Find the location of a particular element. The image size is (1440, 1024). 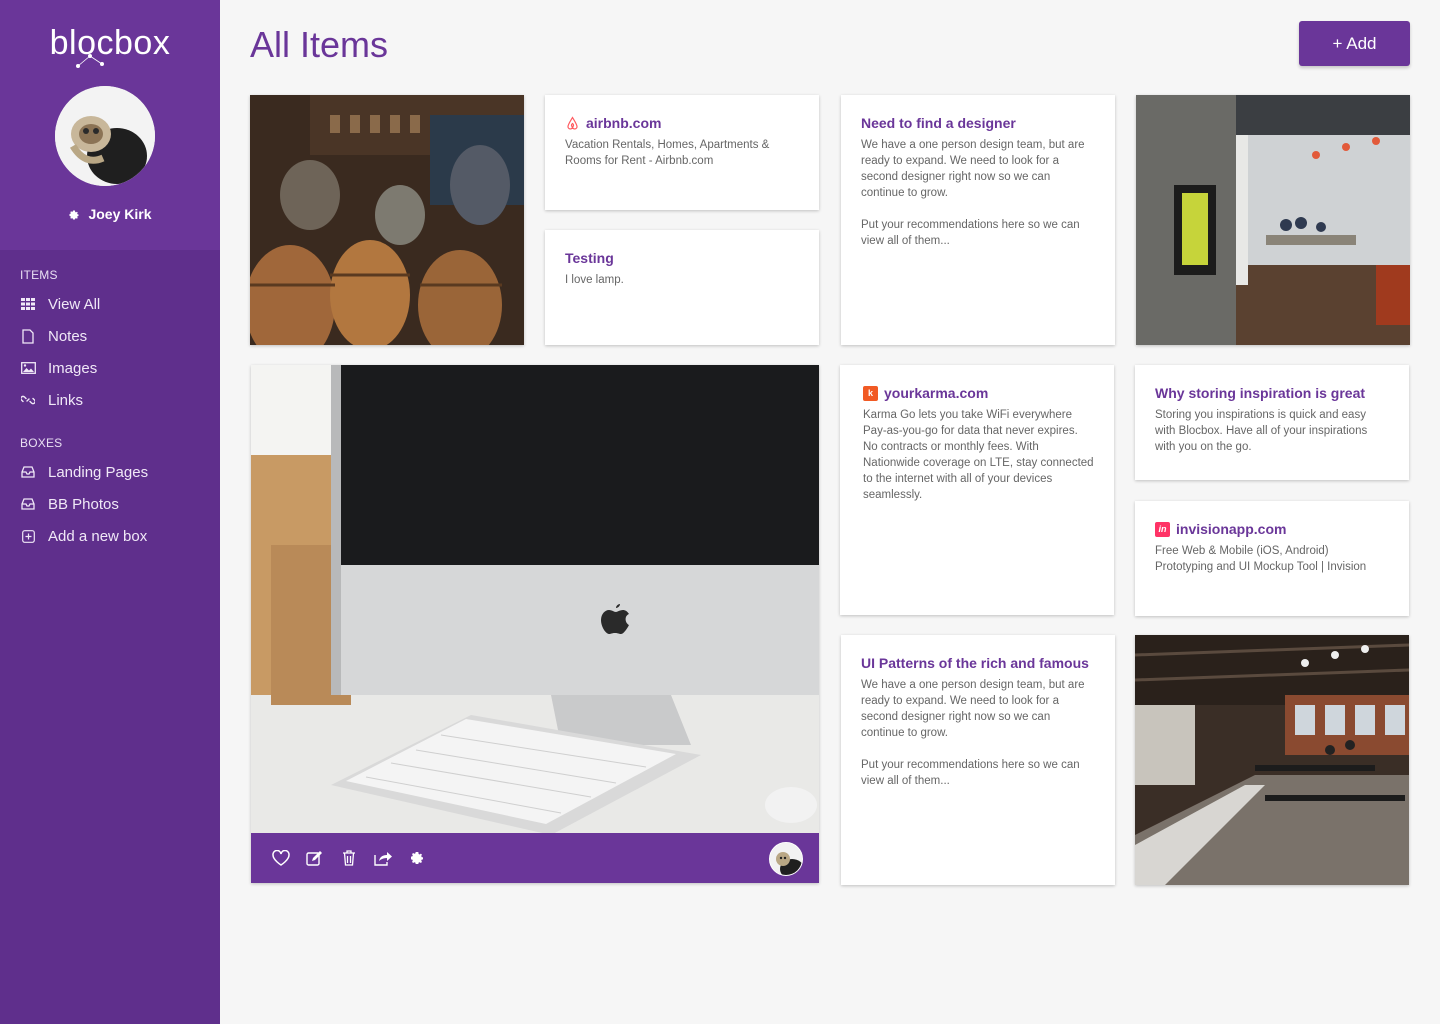

sidebar-item-label: Notes is located at coordinates (68, 336).